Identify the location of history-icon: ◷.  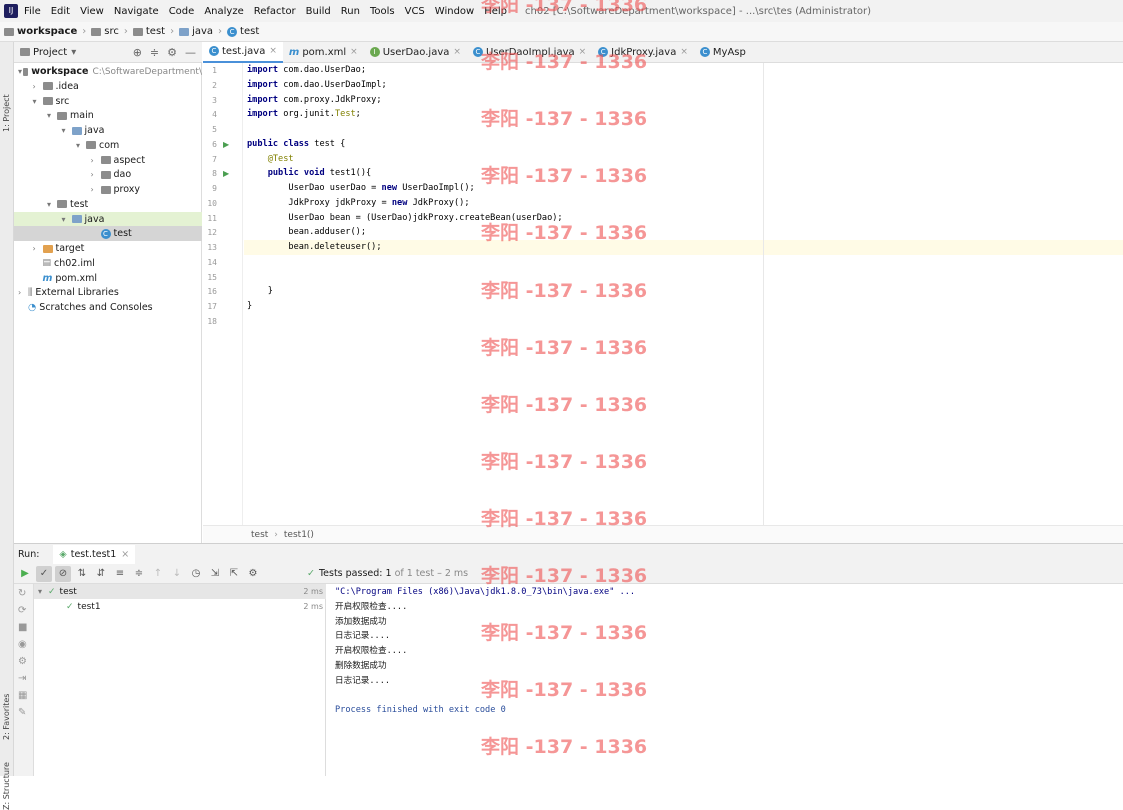
(196, 574).